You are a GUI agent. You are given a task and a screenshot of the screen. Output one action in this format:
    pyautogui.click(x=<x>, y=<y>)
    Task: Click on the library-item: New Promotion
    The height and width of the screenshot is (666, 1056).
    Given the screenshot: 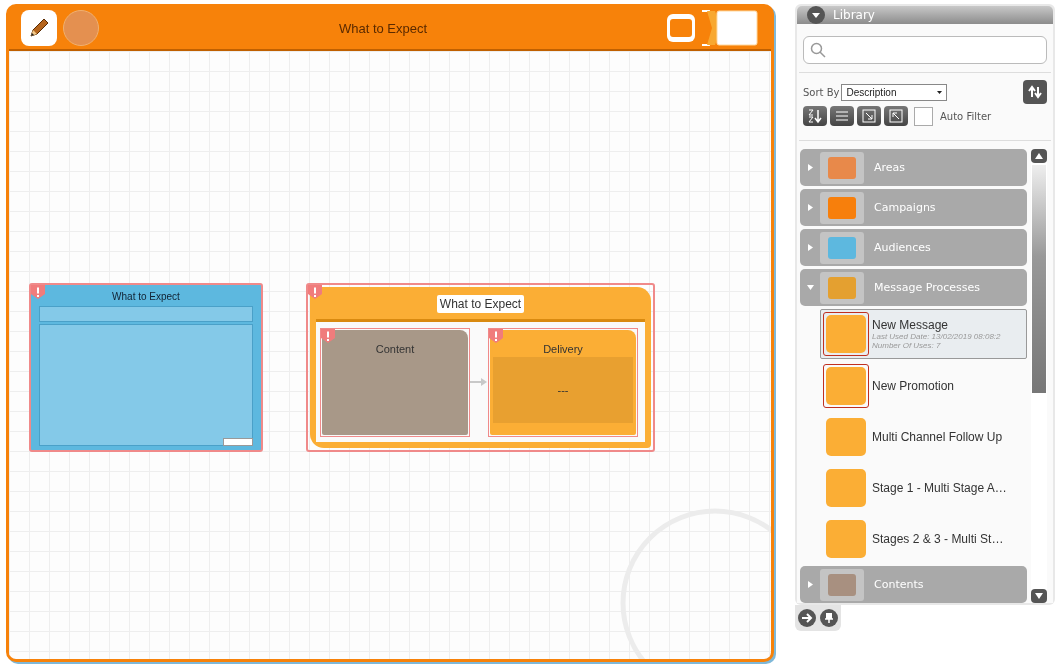 What is the action you would take?
    pyautogui.click(x=923, y=386)
    